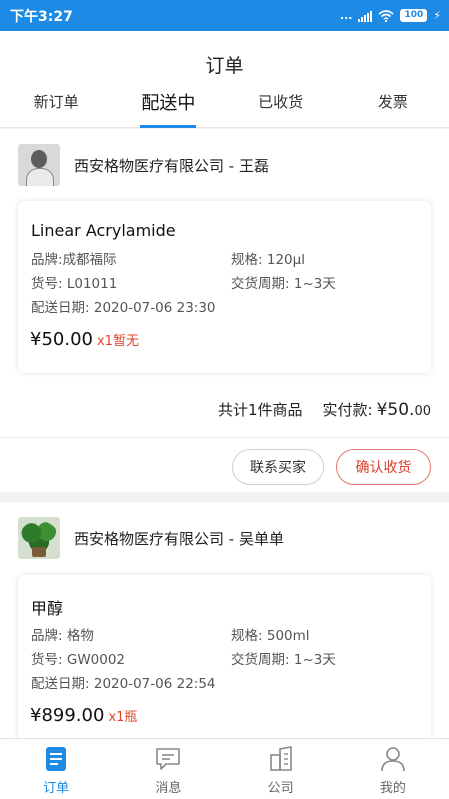  I want to click on paid-amount-integer: ¥50., so click(395, 410).